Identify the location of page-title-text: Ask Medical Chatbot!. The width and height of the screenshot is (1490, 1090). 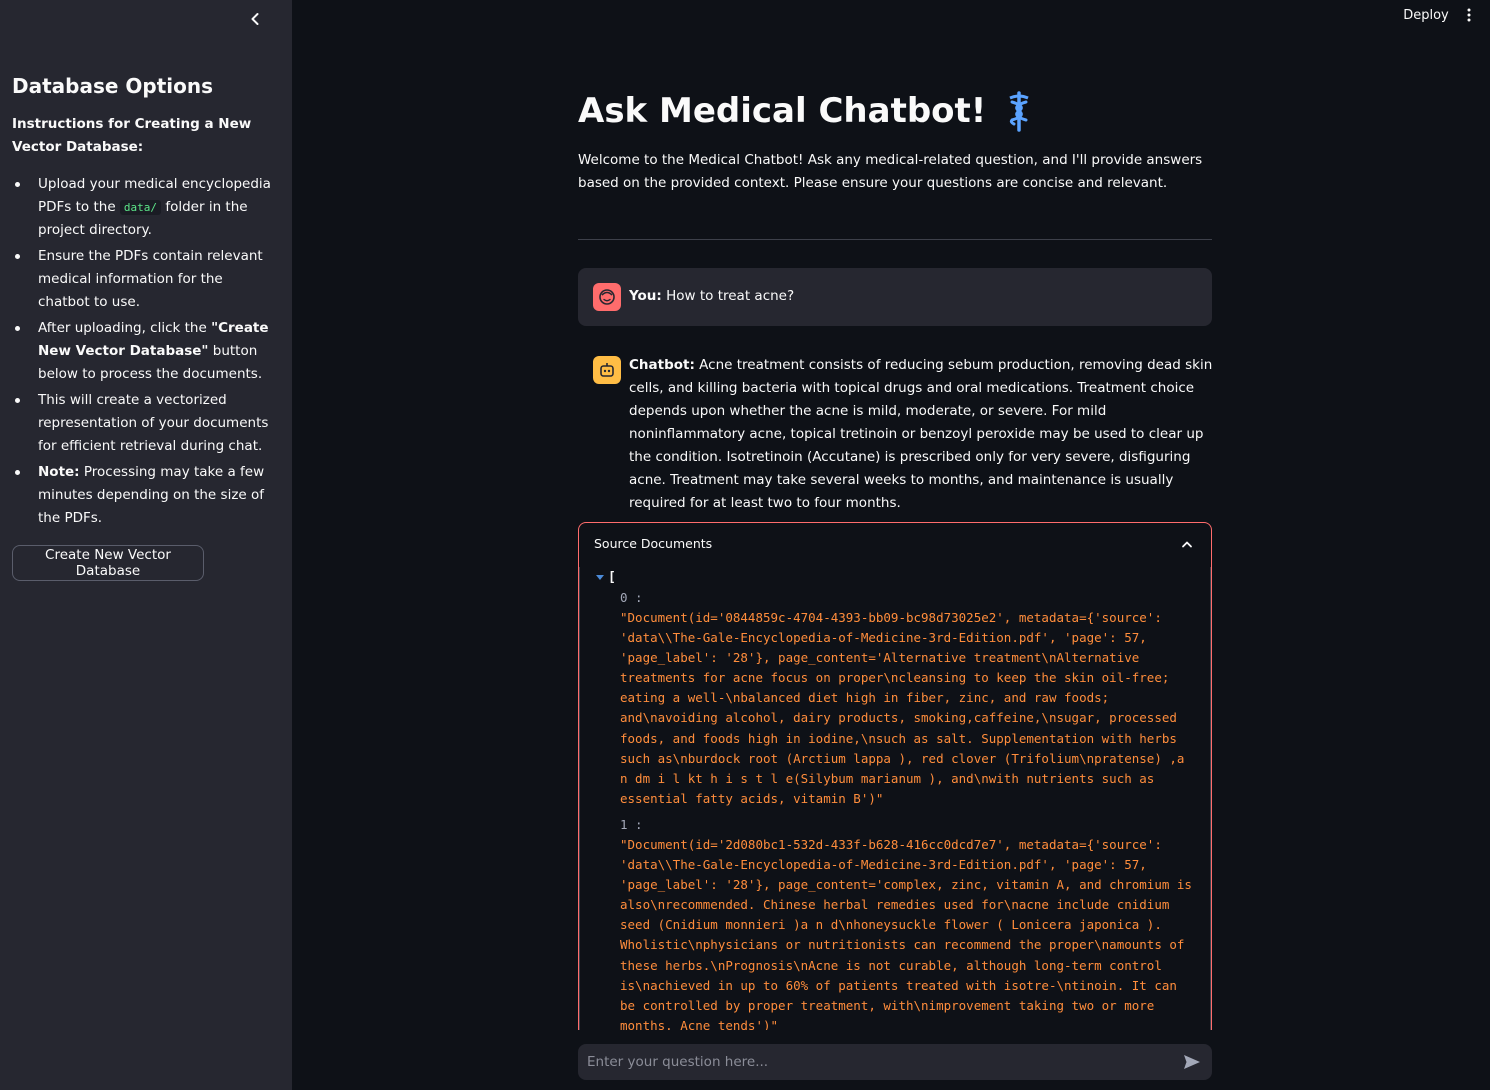
(782, 111).